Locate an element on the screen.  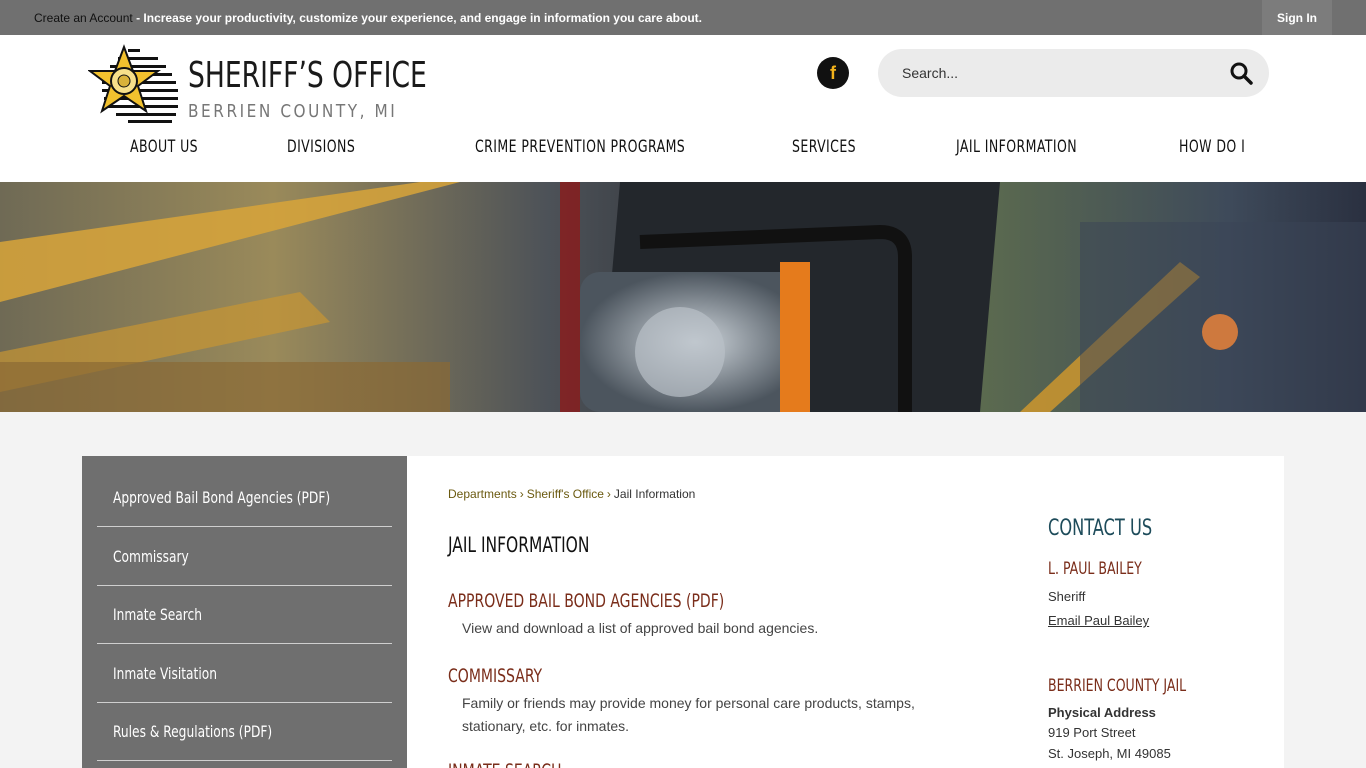
contact-person-role: Sheriff is located at coordinates (1067, 596).